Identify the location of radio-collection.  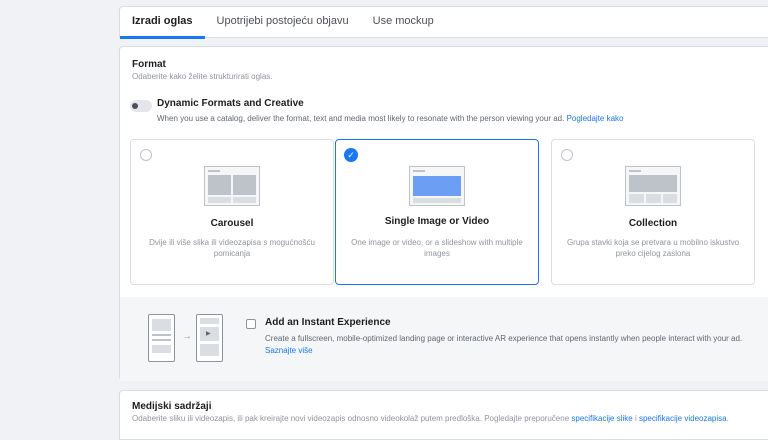
(567, 155).